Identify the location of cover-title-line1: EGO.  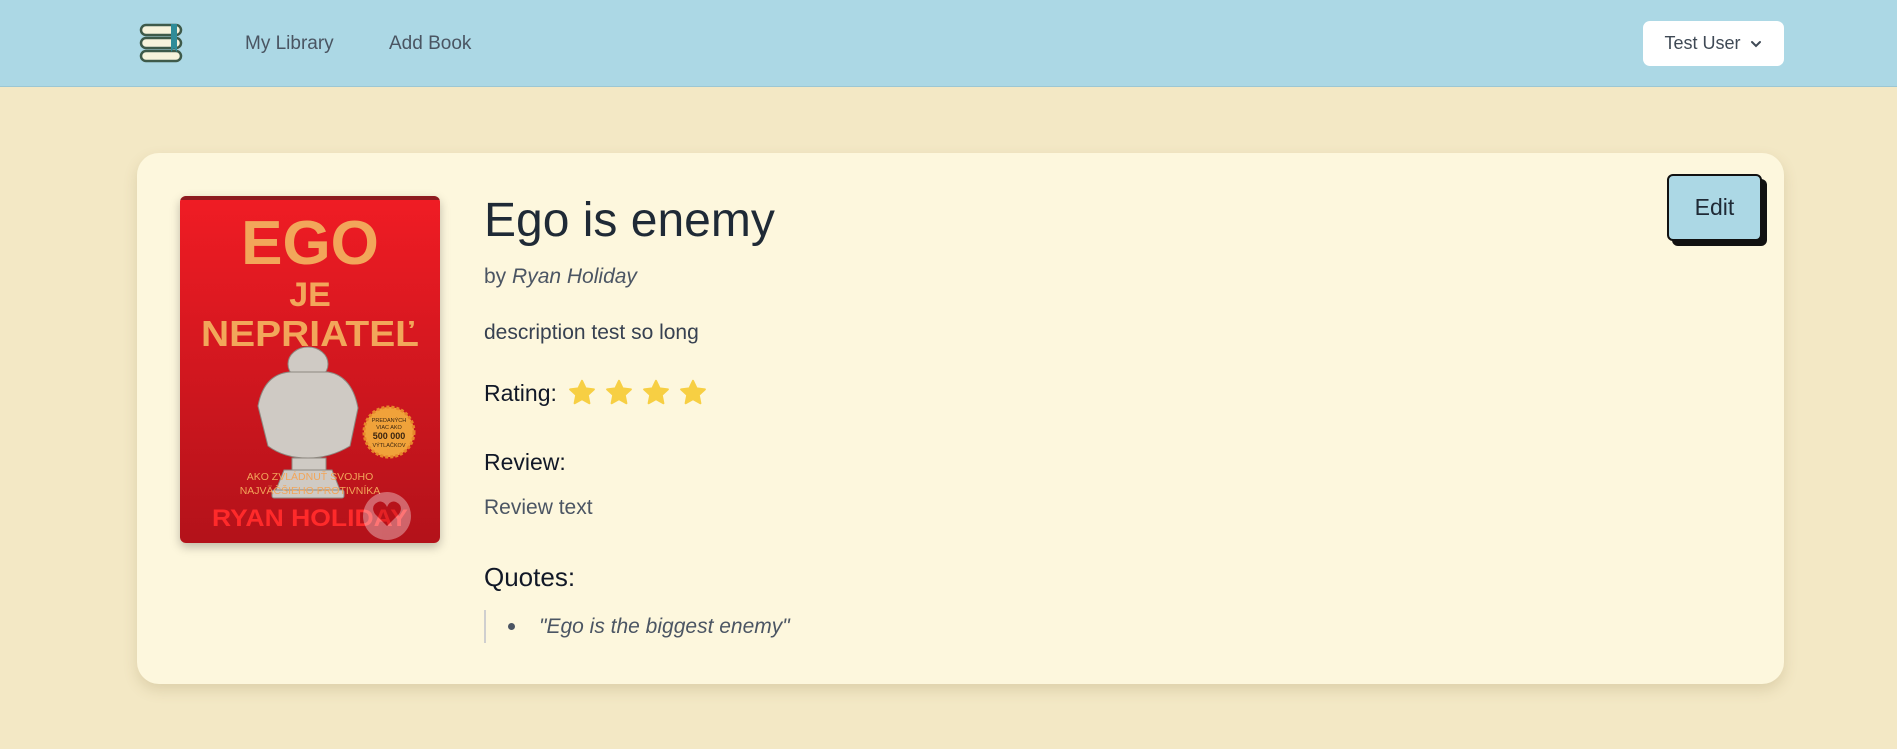
(310, 243).